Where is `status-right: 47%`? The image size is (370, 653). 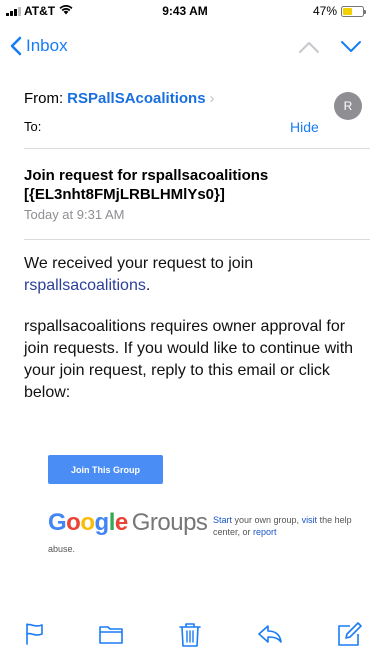
status-right: 47% is located at coordinates (339, 11).